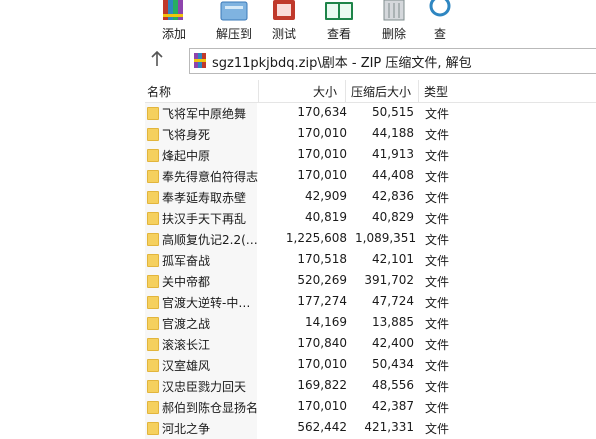  What do you see at coordinates (394, 22) in the screenshot?
I see `delete-button: 删除` at bounding box center [394, 22].